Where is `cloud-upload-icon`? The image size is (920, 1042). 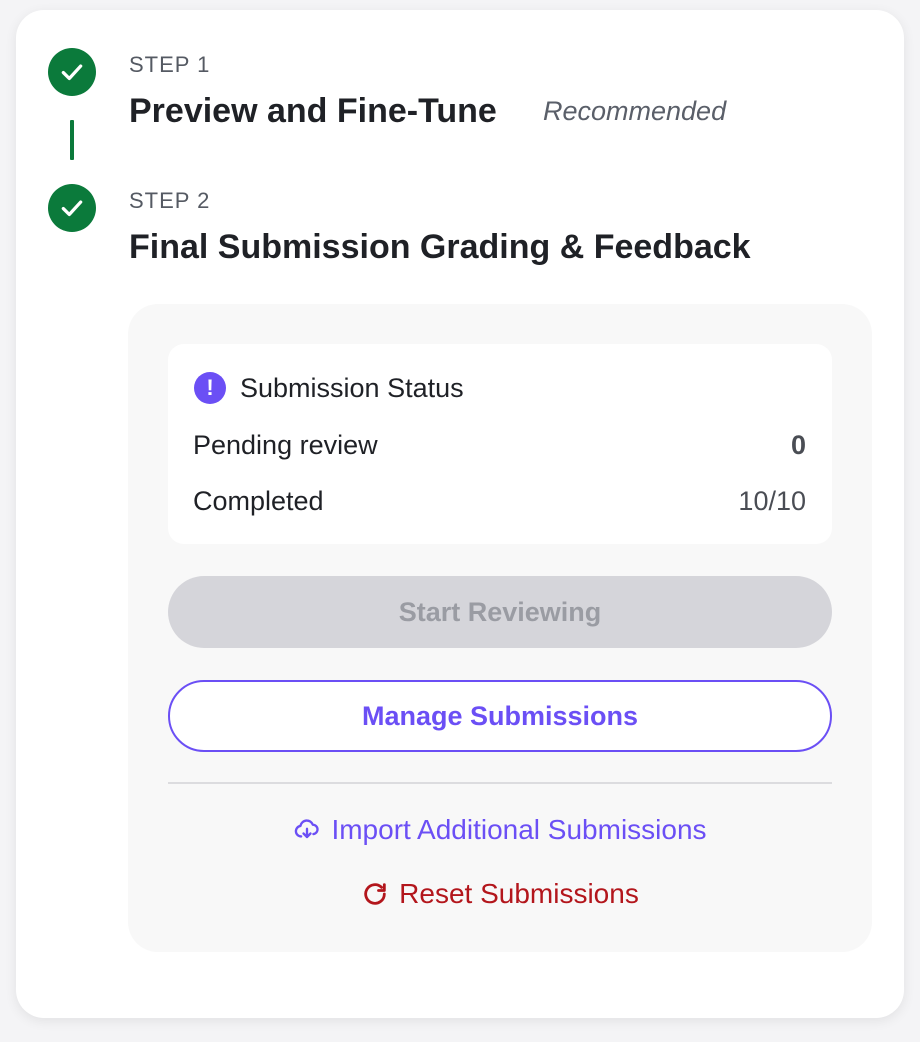
cloud-upload-icon is located at coordinates (307, 830).